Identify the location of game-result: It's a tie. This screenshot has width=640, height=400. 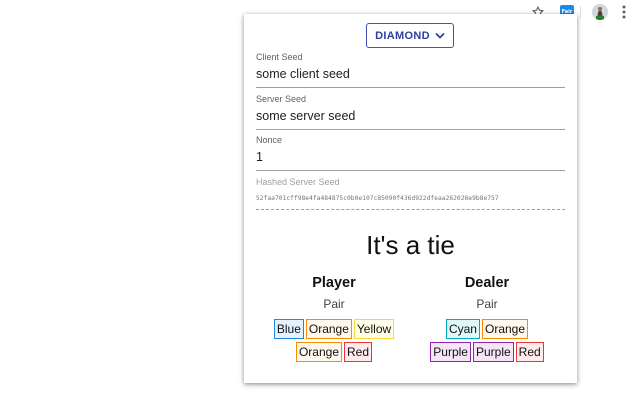
(410, 245).